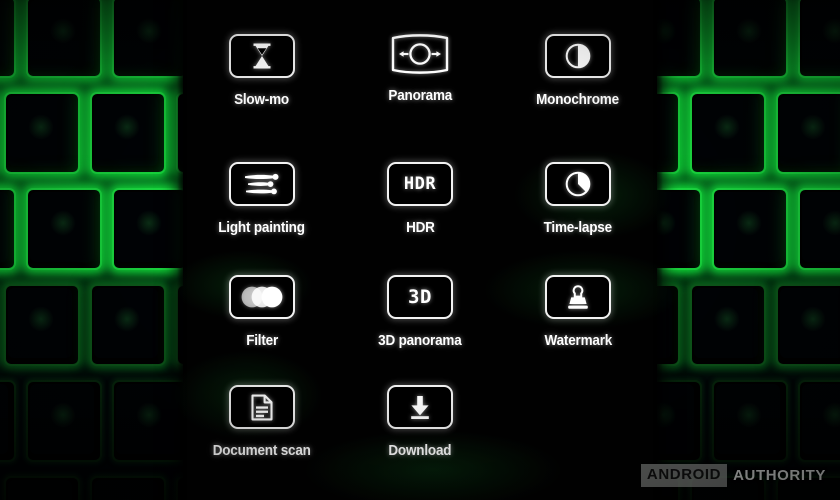 The width and height of the screenshot is (840, 500). What do you see at coordinates (578, 56) in the screenshot?
I see `contrast-circle-icon` at bounding box center [578, 56].